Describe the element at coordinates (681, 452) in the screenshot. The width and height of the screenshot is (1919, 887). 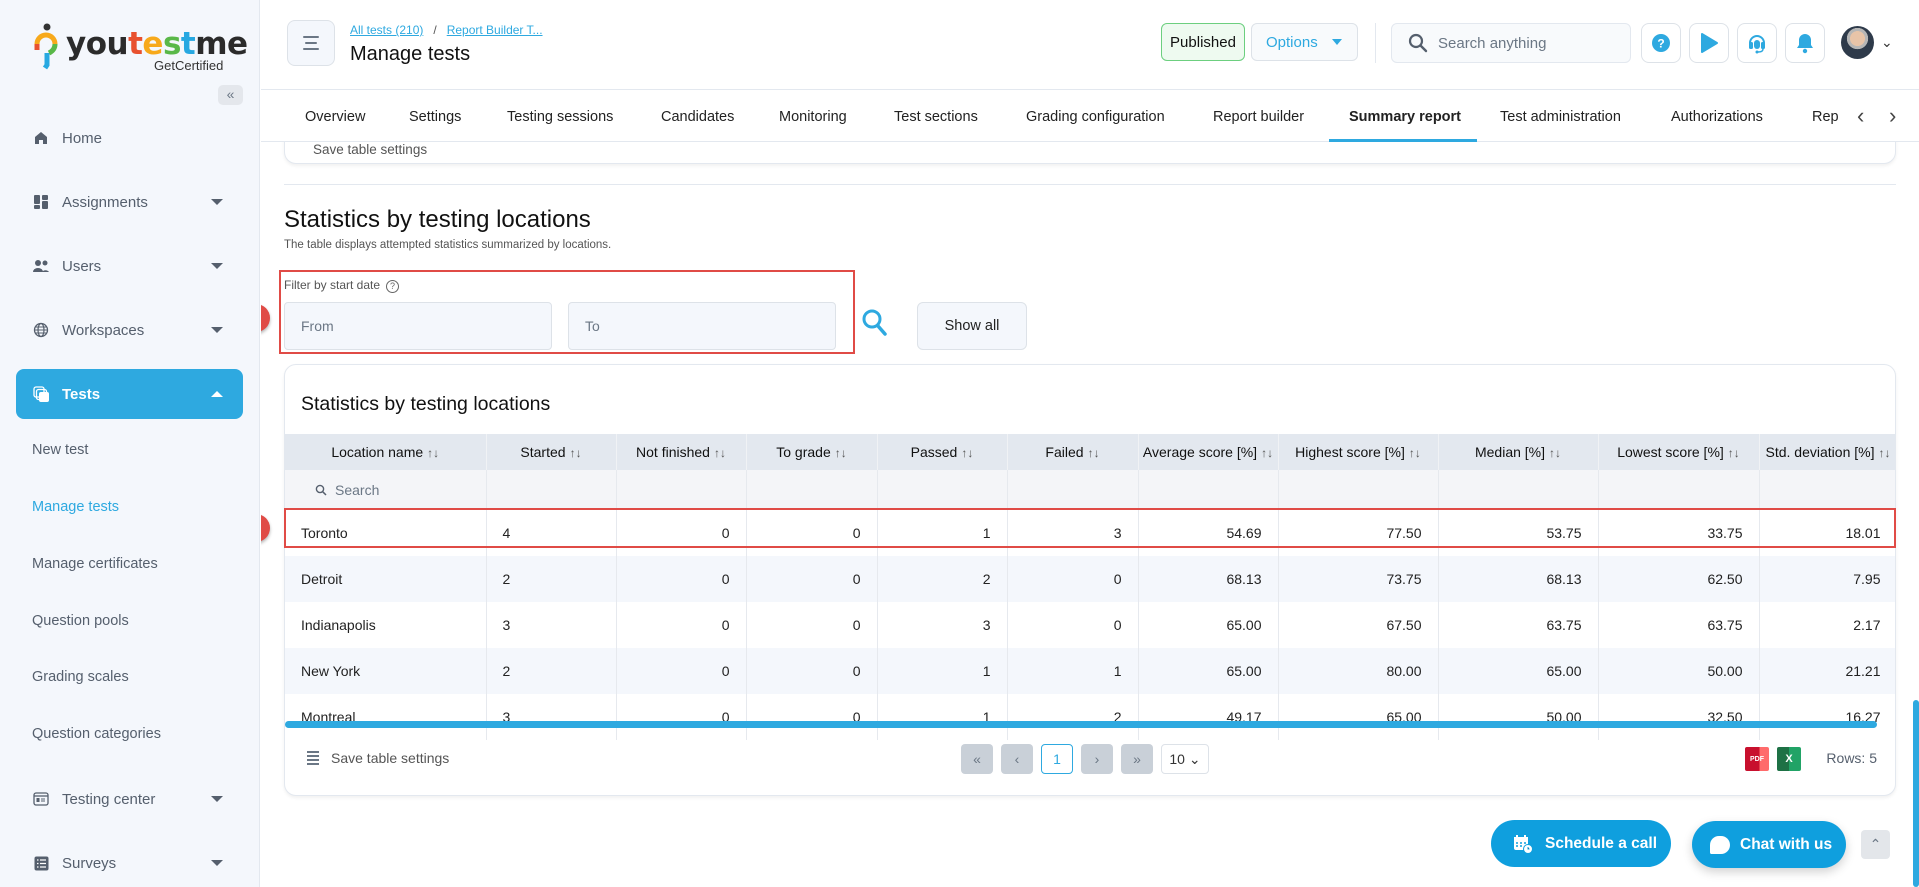
I see `column-header: Not finished ↑↓` at that location.